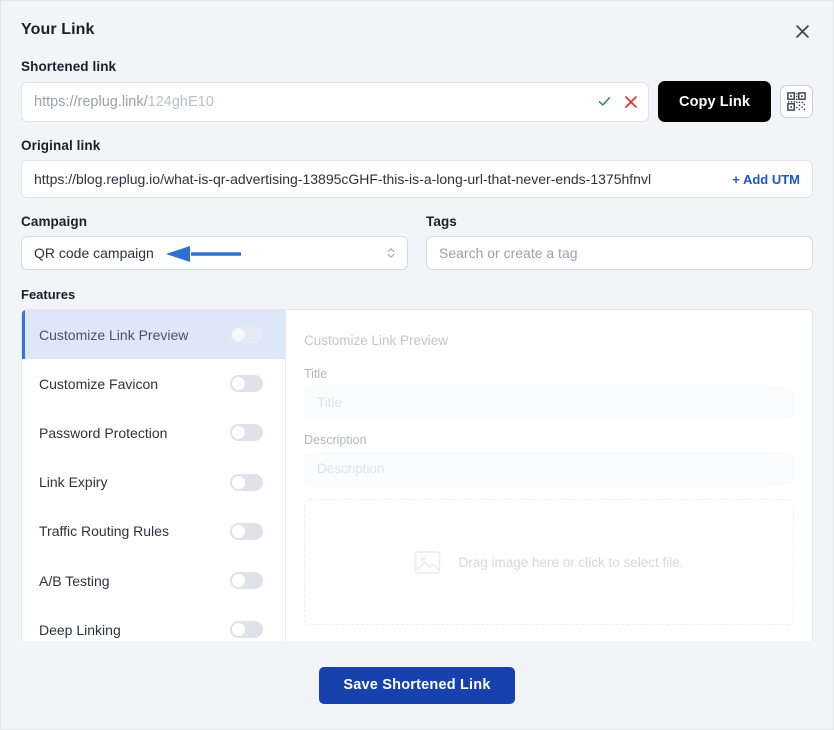 The image size is (834, 730). I want to click on add-utm-button: + Add UTM, so click(760, 179).